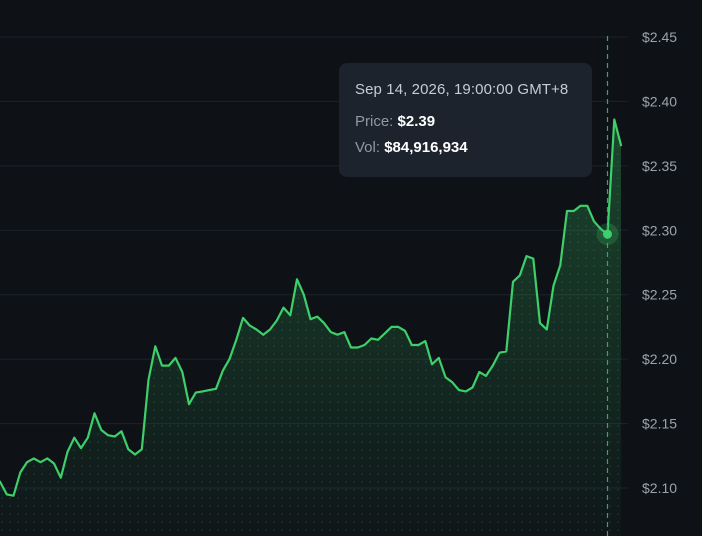 Image resolution: width=702 pixels, height=536 pixels. Describe the element at coordinates (659, 262) in the screenshot. I see `y-axis: $2.45 $2.40 $2.35 $2.30 $2.25 $2.20 $2.15 $2.10` at that location.